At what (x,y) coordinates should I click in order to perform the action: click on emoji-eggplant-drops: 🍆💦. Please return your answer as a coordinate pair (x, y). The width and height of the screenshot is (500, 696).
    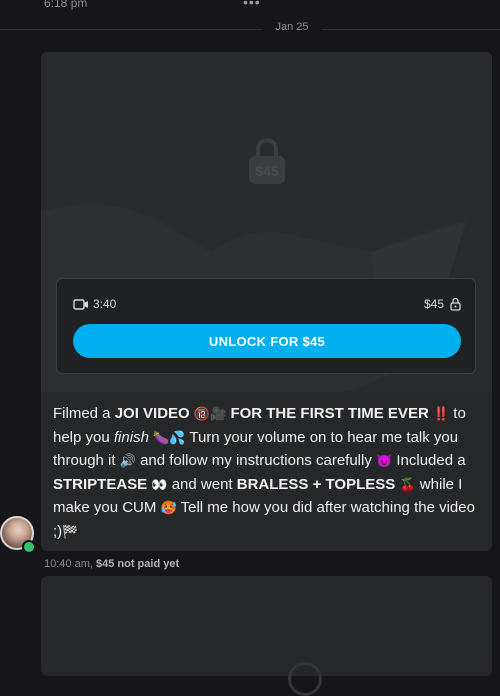
    Looking at the image, I should click on (169, 437).